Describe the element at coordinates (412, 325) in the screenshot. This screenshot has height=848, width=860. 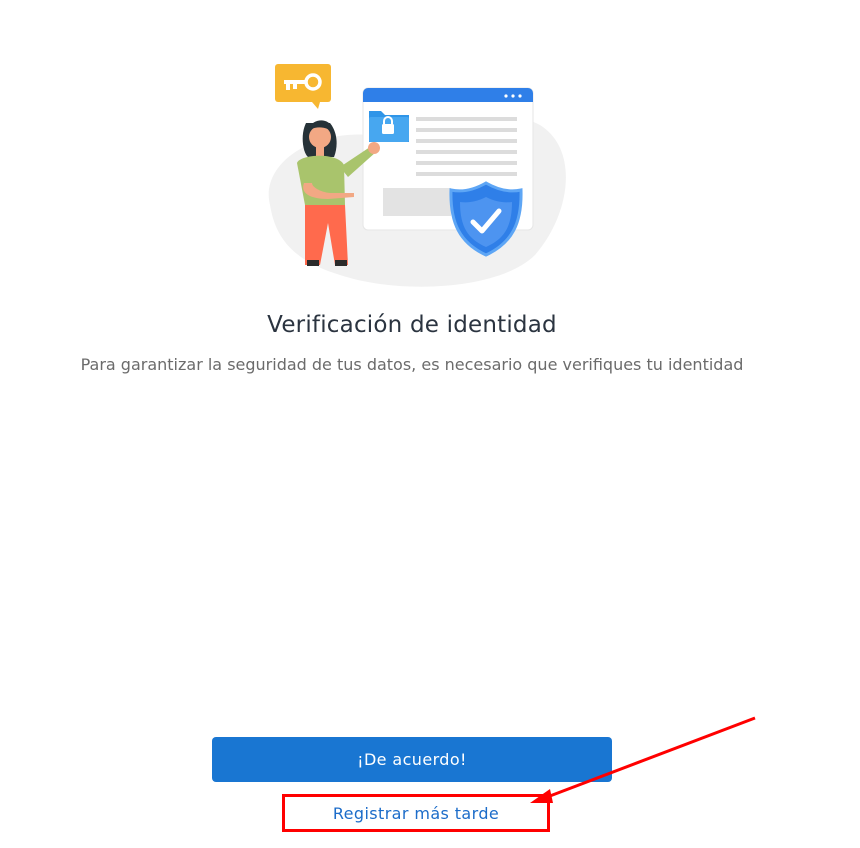
I see `page-title: Verificación de identidad` at that location.